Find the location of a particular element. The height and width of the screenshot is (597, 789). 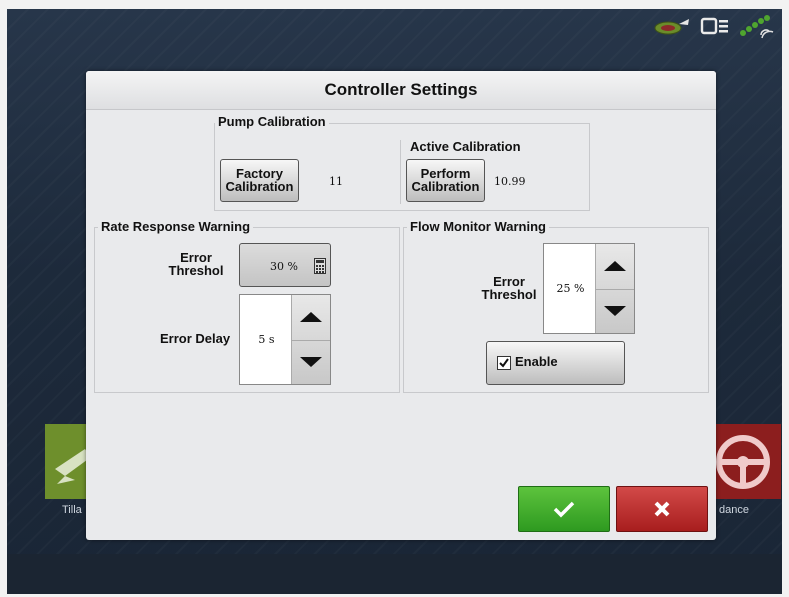

rate-error-threshold-field: 30 % is located at coordinates (285, 265).